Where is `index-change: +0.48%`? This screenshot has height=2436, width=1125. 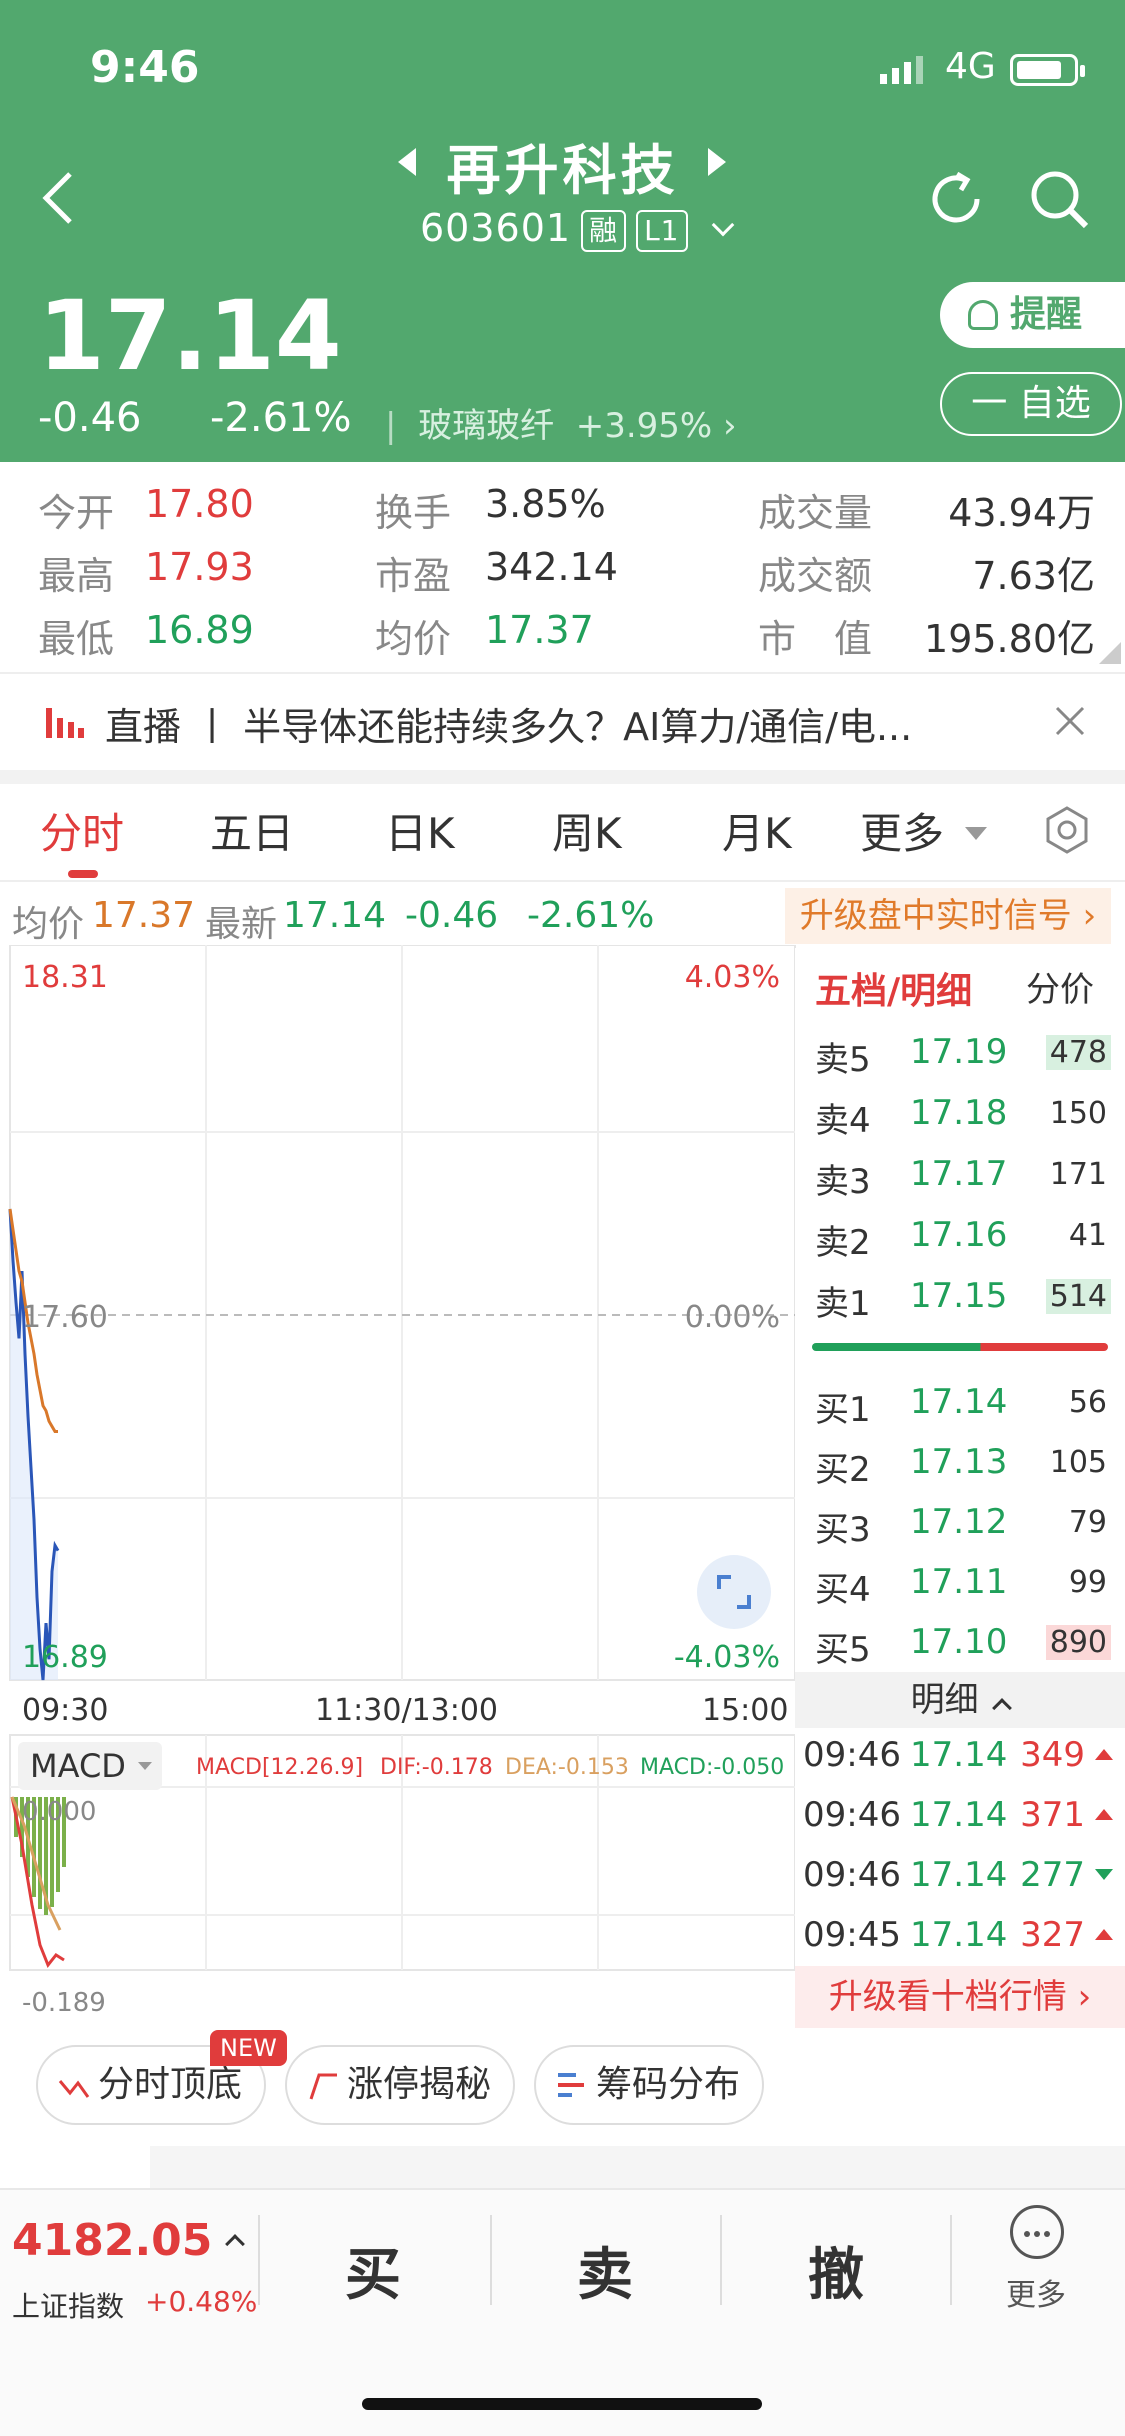
index-change: +0.48% is located at coordinates (201, 2301).